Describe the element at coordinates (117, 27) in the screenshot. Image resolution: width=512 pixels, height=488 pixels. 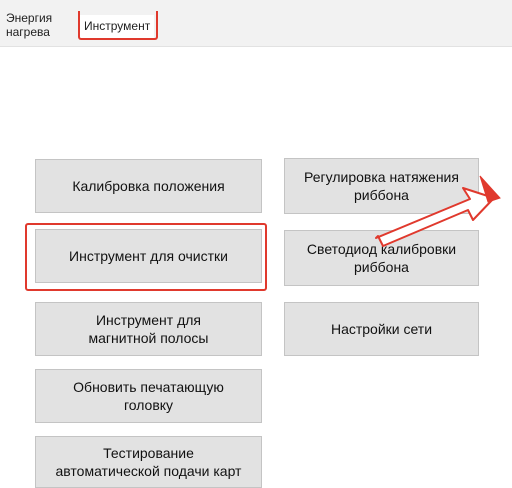
I see `tab-tool: Инструмент` at that location.